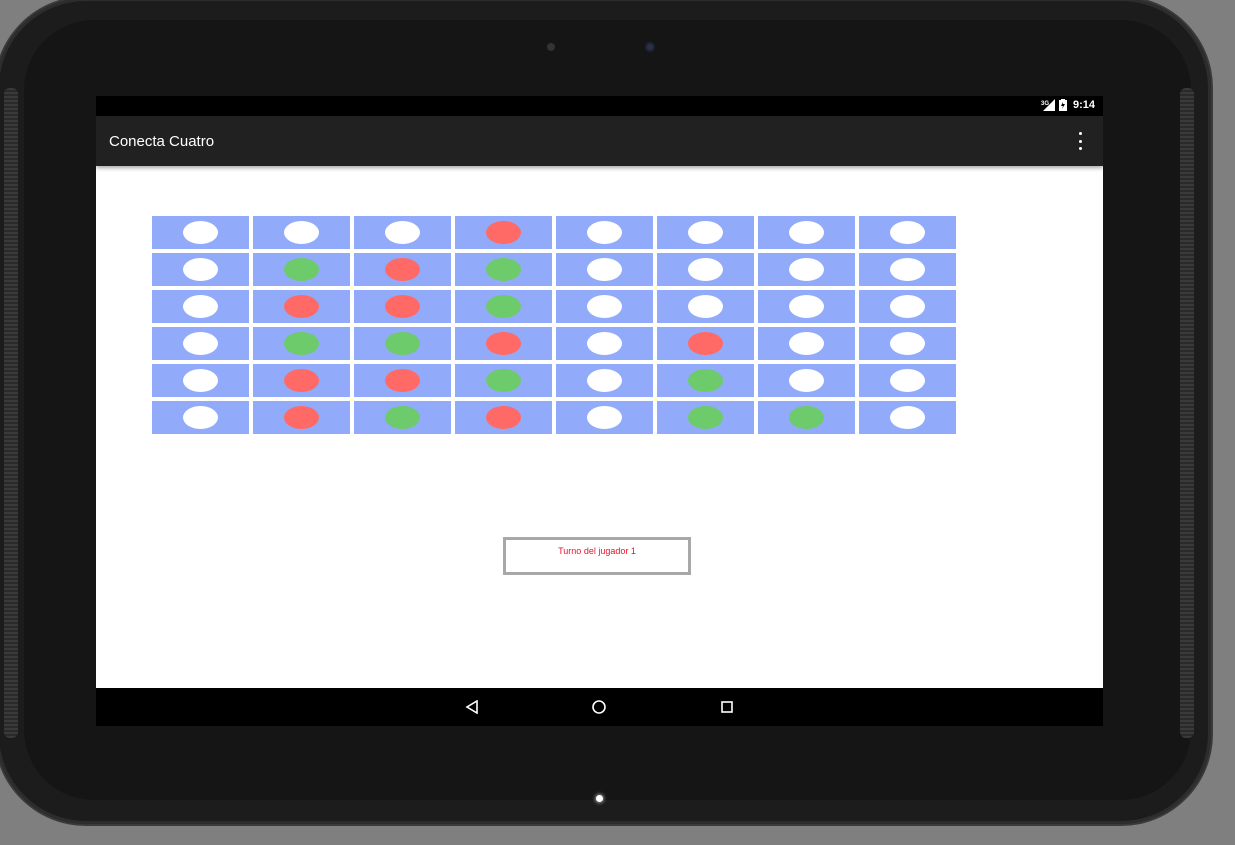  I want to click on status-bar: 3G 9:14, so click(599, 106).